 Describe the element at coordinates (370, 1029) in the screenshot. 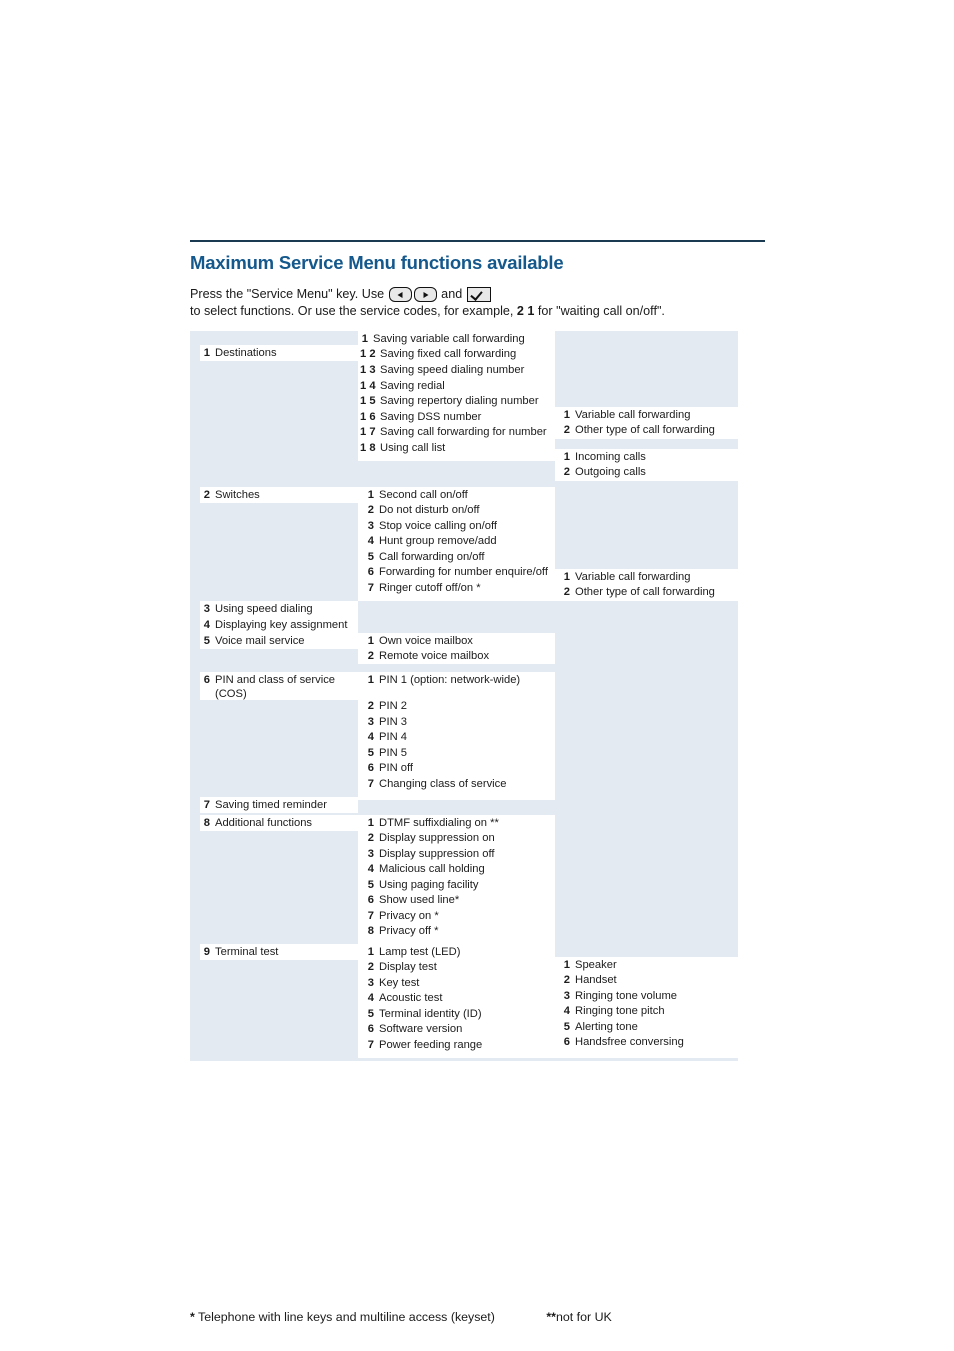

I see `terminal-row-number: 6` at that location.